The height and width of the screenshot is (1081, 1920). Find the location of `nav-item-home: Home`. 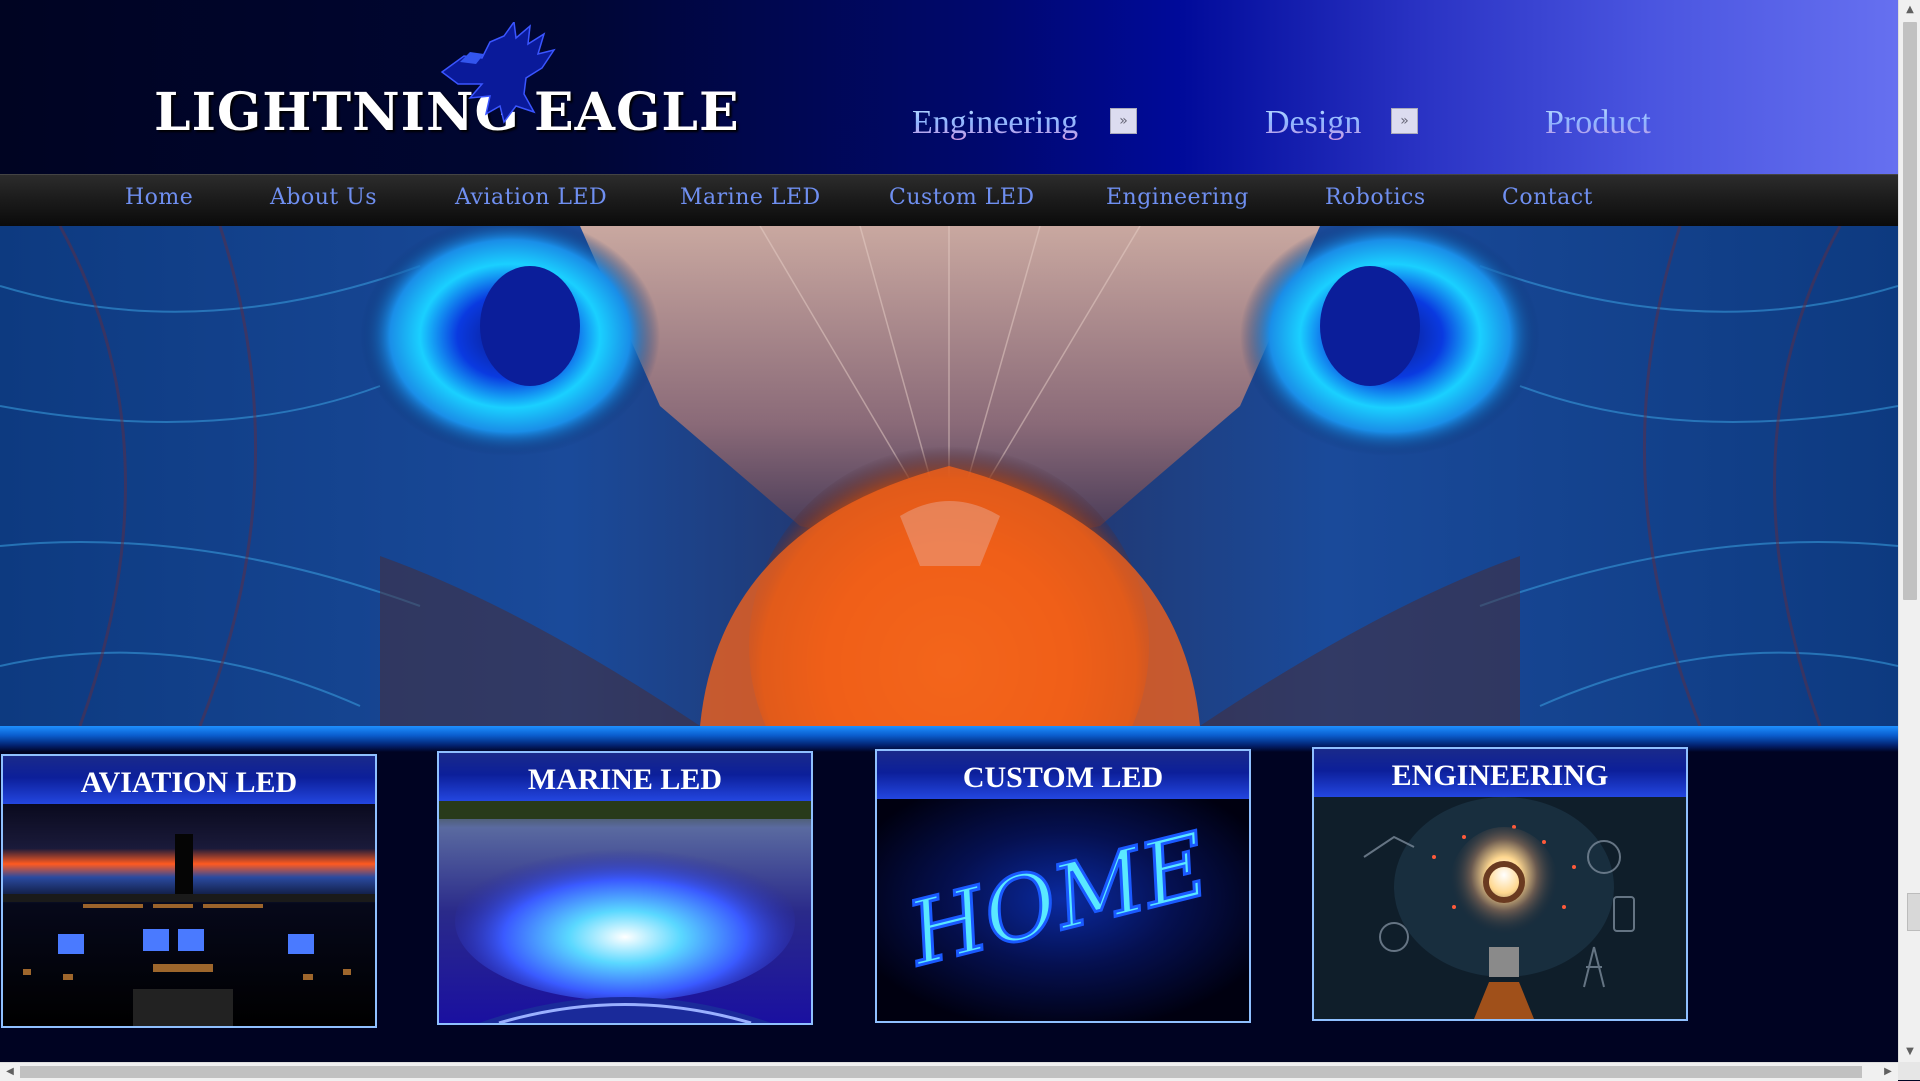

nav-item-home: Home is located at coordinates (159, 197).